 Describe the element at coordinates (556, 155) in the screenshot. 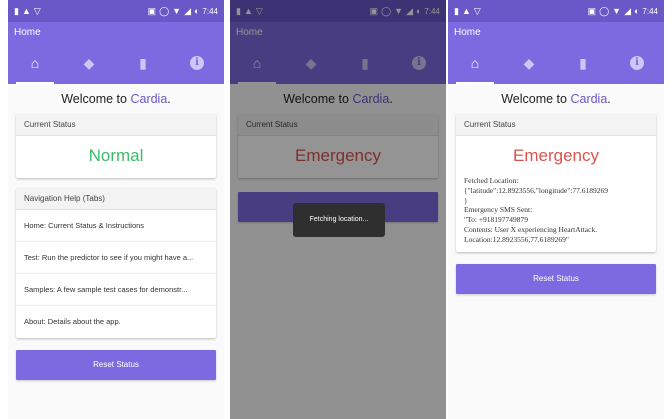

I see `status-value: Emergency` at that location.